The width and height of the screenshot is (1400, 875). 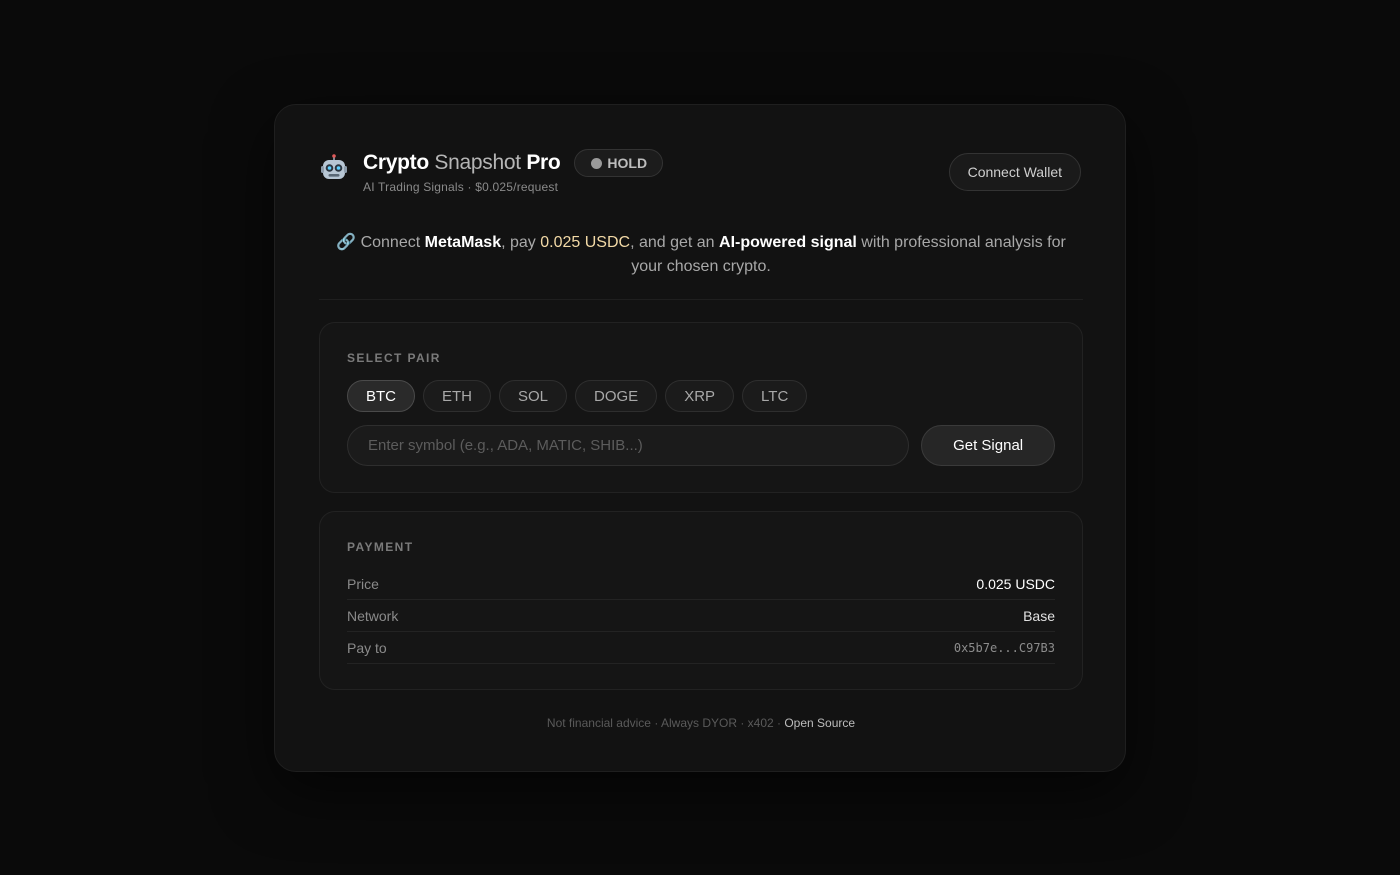 I want to click on payment-row-payto: Pay to 0x5b7e...C97B3, so click(x=701, y=648).